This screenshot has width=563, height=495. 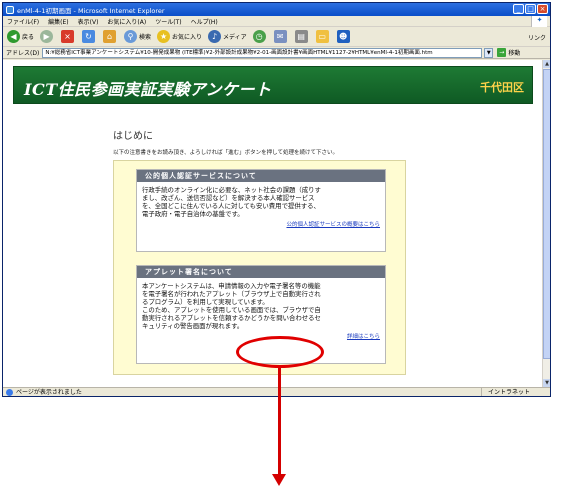 What do you see at coordinates (58, 21) in the screenshot?
I see `menu-edit: 編集(E)` at bounding box center [58, 21].